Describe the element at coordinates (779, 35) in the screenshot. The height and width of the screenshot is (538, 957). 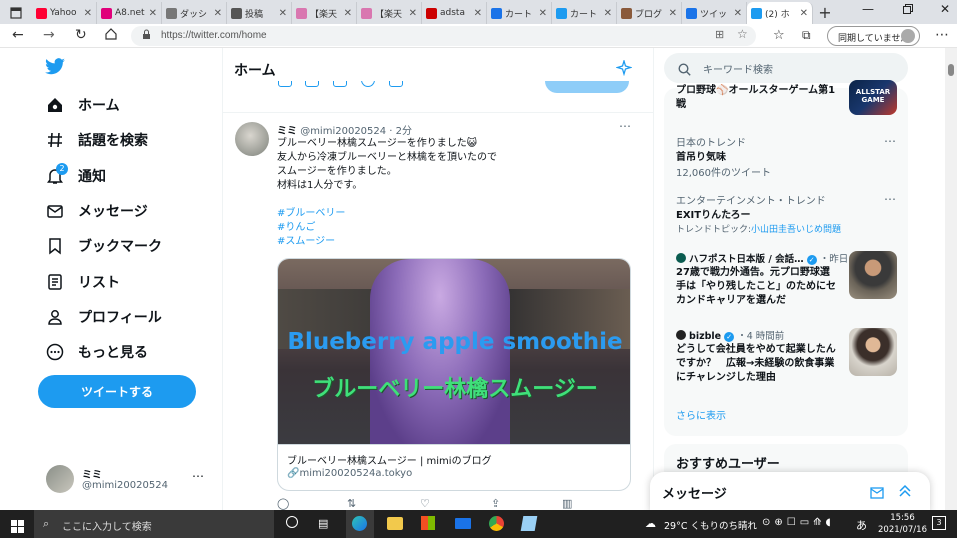
I see `favorites-icon: ☆` at that location.